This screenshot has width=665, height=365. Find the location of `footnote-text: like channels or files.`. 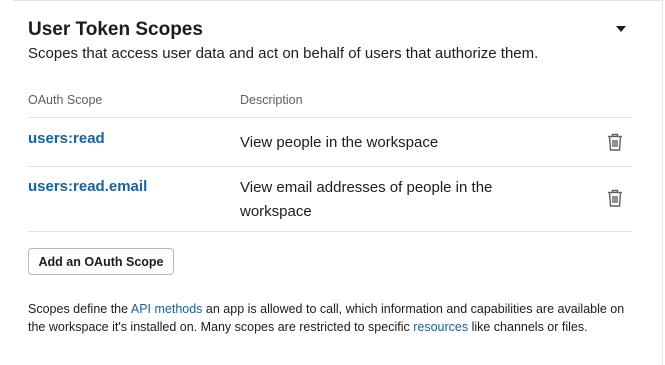

footnote-text: like channels or files. is located at coordinates (528, 327).